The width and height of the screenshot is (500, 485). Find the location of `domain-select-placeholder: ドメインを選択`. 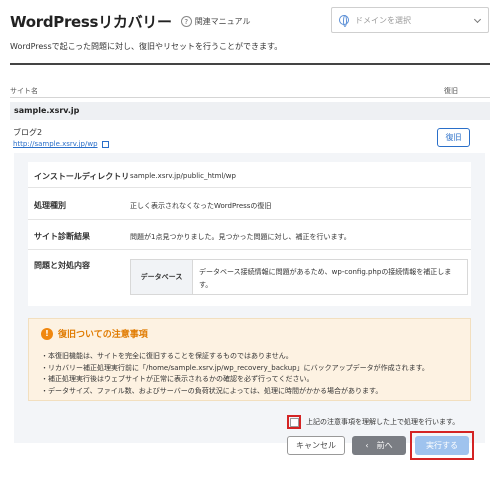

domain-select-placeholder: ドメインを選択 is located at coordinates (383, 20).